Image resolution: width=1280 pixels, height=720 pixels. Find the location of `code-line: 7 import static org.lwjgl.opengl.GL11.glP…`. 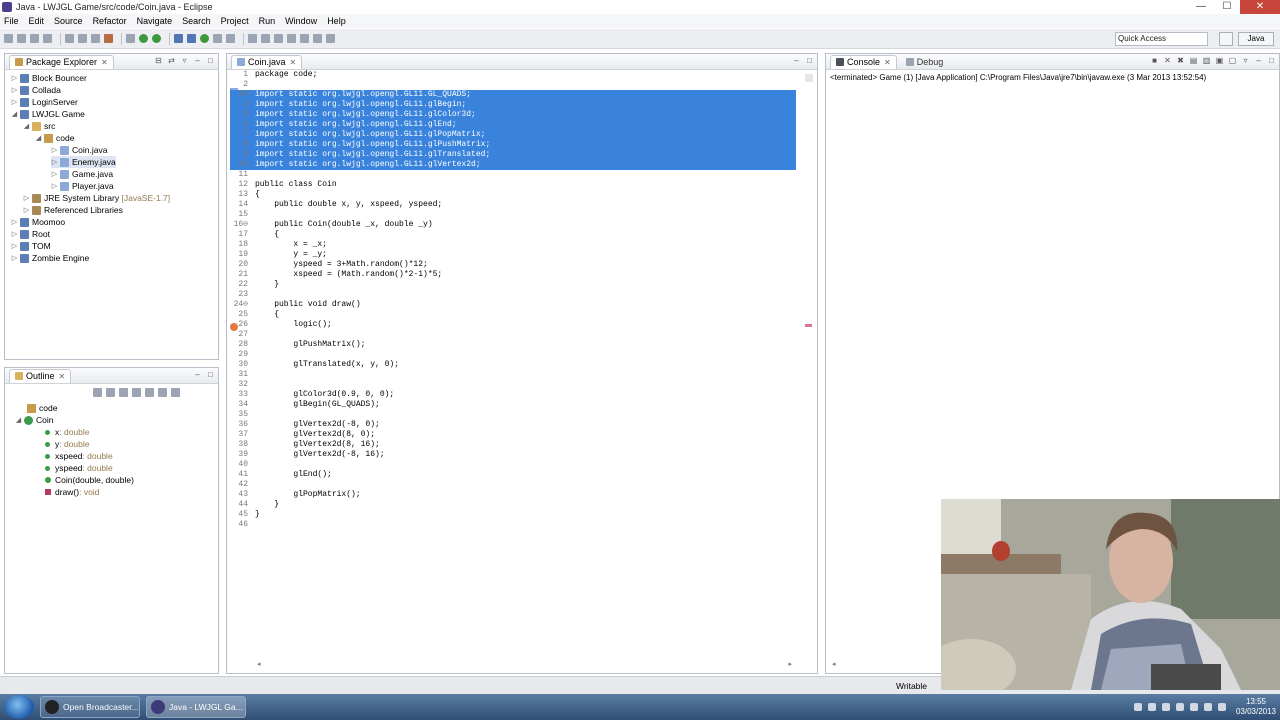

code-line: 7 import static org.lwjgl.opengl.GL11.glP… is located at coordinates (513, 135).